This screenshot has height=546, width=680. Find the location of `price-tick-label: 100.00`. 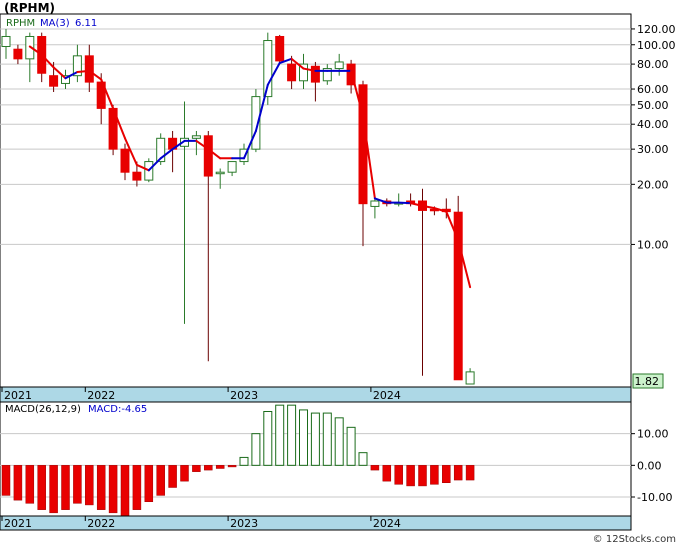

price-tick-label: 100.00 is located at coordinates (656, 45).